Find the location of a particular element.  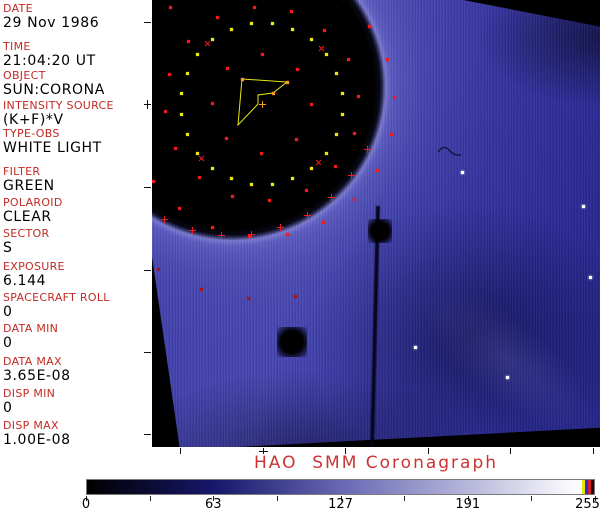

colorbar-tick-label: 127 is located at coordinates (340, 504).